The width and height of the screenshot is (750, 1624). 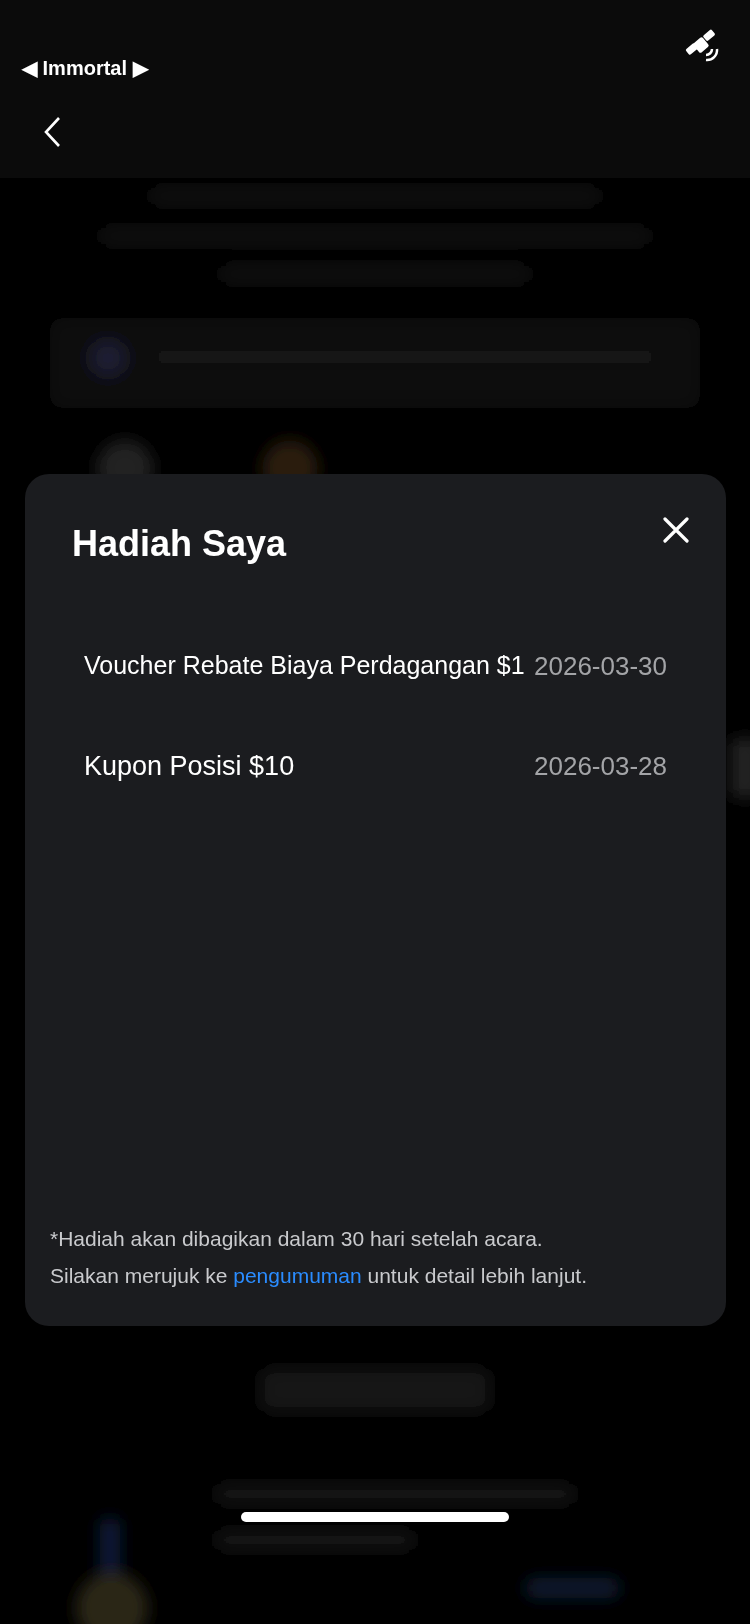 What do you see at coordinates (297, 1275) in the screenshot?
I see `announcement-link: pengumuman` at bounding box center [297, 1275].